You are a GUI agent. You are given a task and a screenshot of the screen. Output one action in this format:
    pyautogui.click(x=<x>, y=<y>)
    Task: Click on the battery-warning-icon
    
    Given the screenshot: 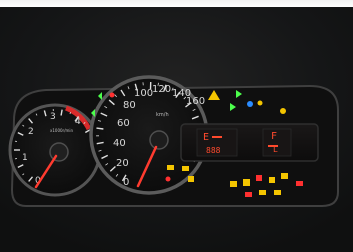 What is the action you would take?
    pyautogui.click(x=168, y=179)
    